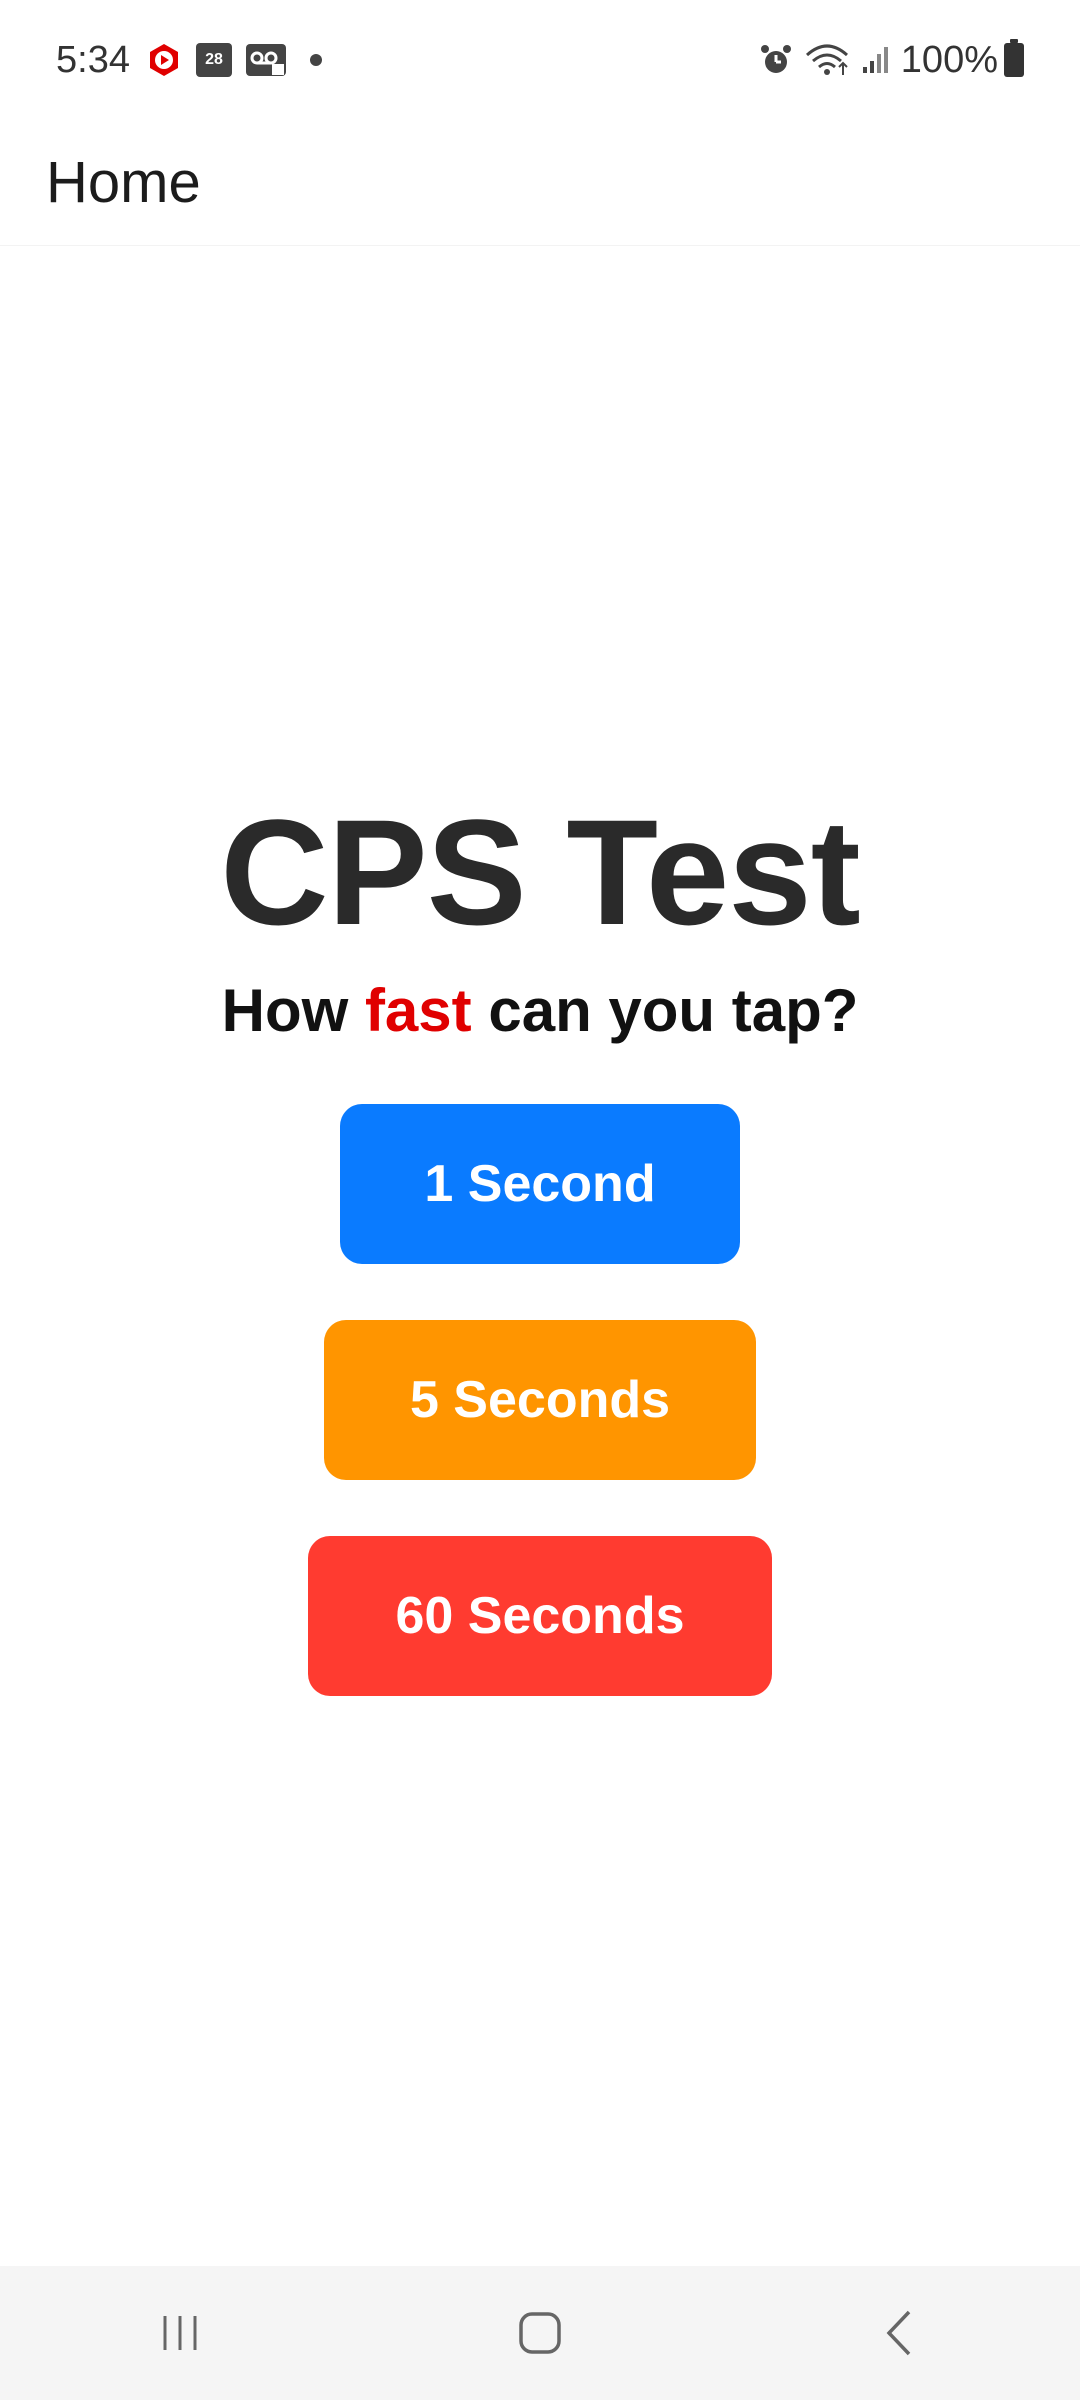 This screenshot has height=2400, width=1080. Describe the element at coordinates (123, 182) in the screenshot. I see `page-title: Home` at that location.